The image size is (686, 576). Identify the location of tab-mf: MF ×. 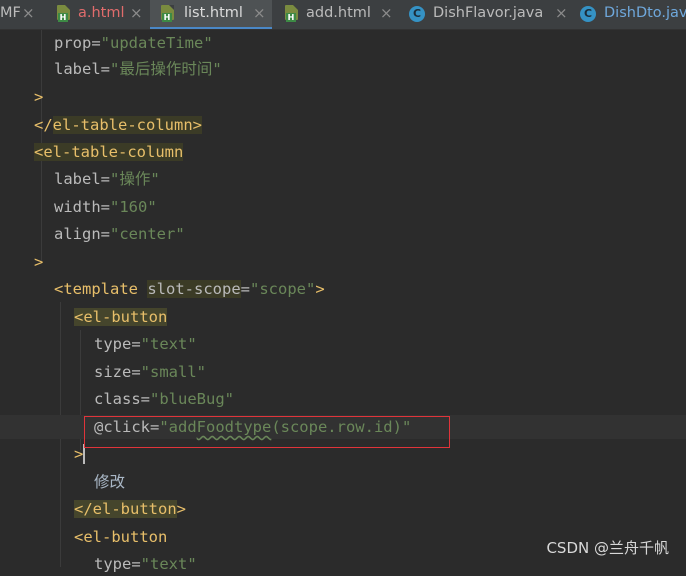
(23, 14).